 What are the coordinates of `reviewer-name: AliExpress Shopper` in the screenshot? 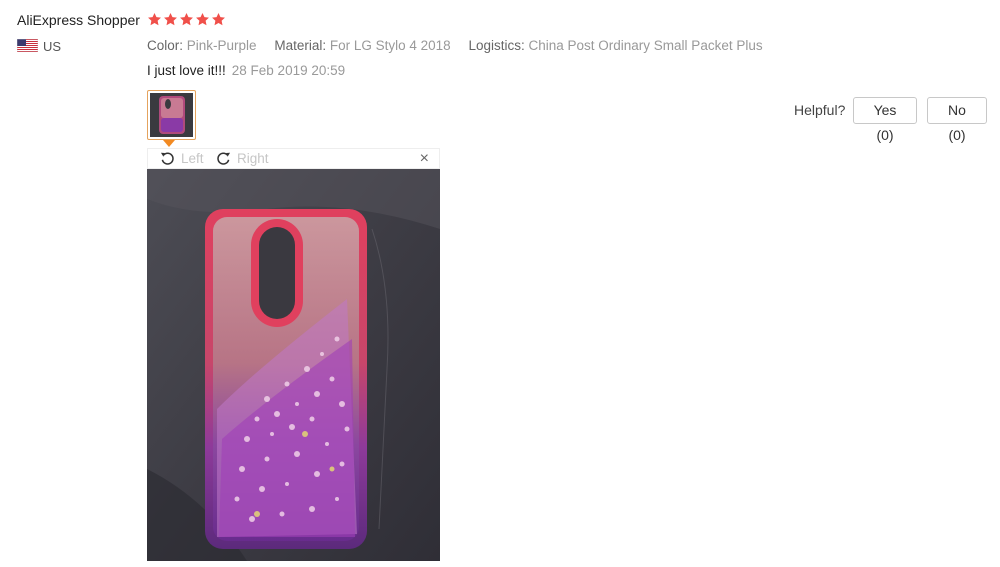 It's located at (78, 20).